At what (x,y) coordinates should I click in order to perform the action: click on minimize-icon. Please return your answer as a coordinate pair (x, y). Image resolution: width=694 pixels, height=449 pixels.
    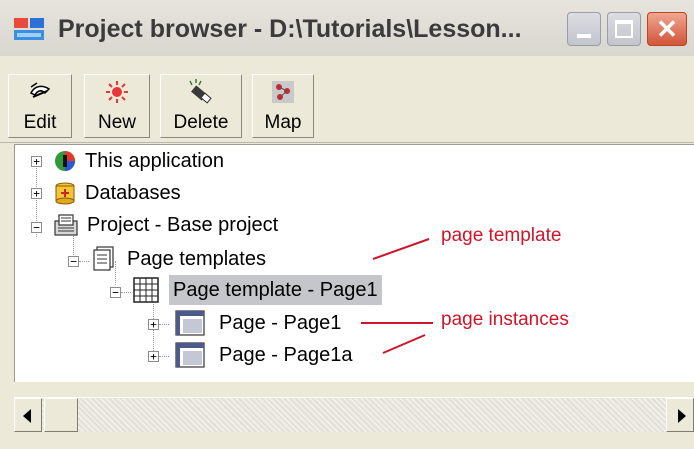
    Looking at the image, I should click on (584, 36).